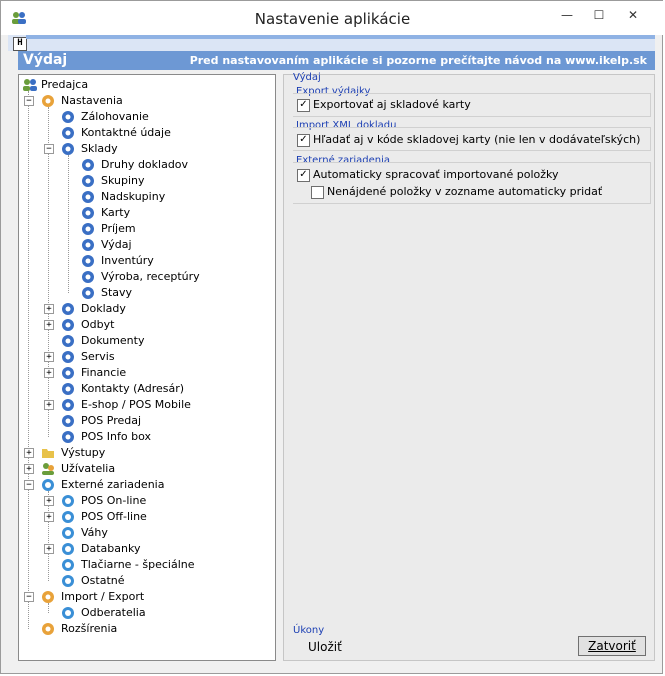 This screenshot has width=665, height=676. I want to click on header-toggle-icon: H, so click(20, 44).